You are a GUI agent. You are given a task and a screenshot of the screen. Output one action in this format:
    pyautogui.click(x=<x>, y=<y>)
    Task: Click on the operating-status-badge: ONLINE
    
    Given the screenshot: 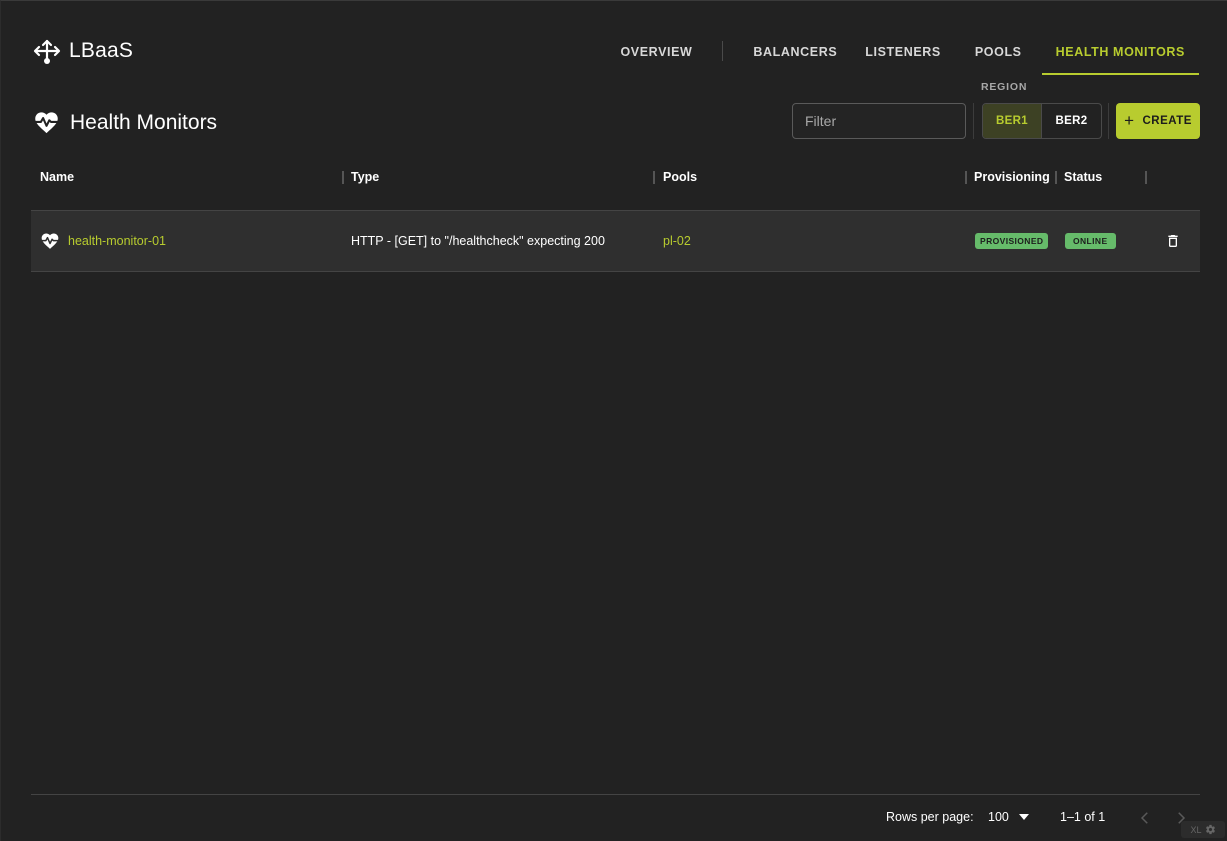 What is the action you would take?
    pyautogui.click(x=1090, y=241)
    